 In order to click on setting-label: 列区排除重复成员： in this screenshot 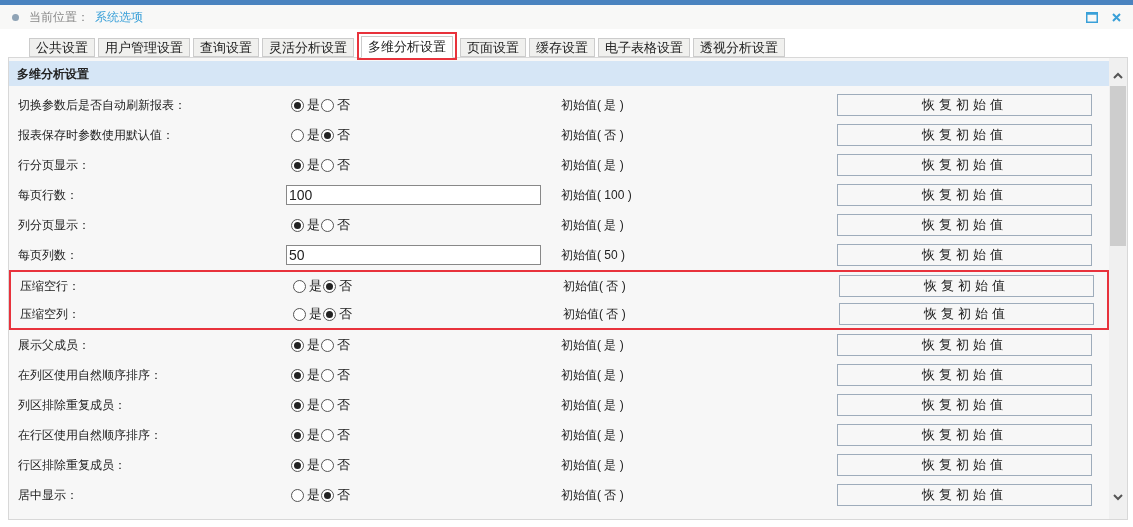, I will do `click(72, 405)`.